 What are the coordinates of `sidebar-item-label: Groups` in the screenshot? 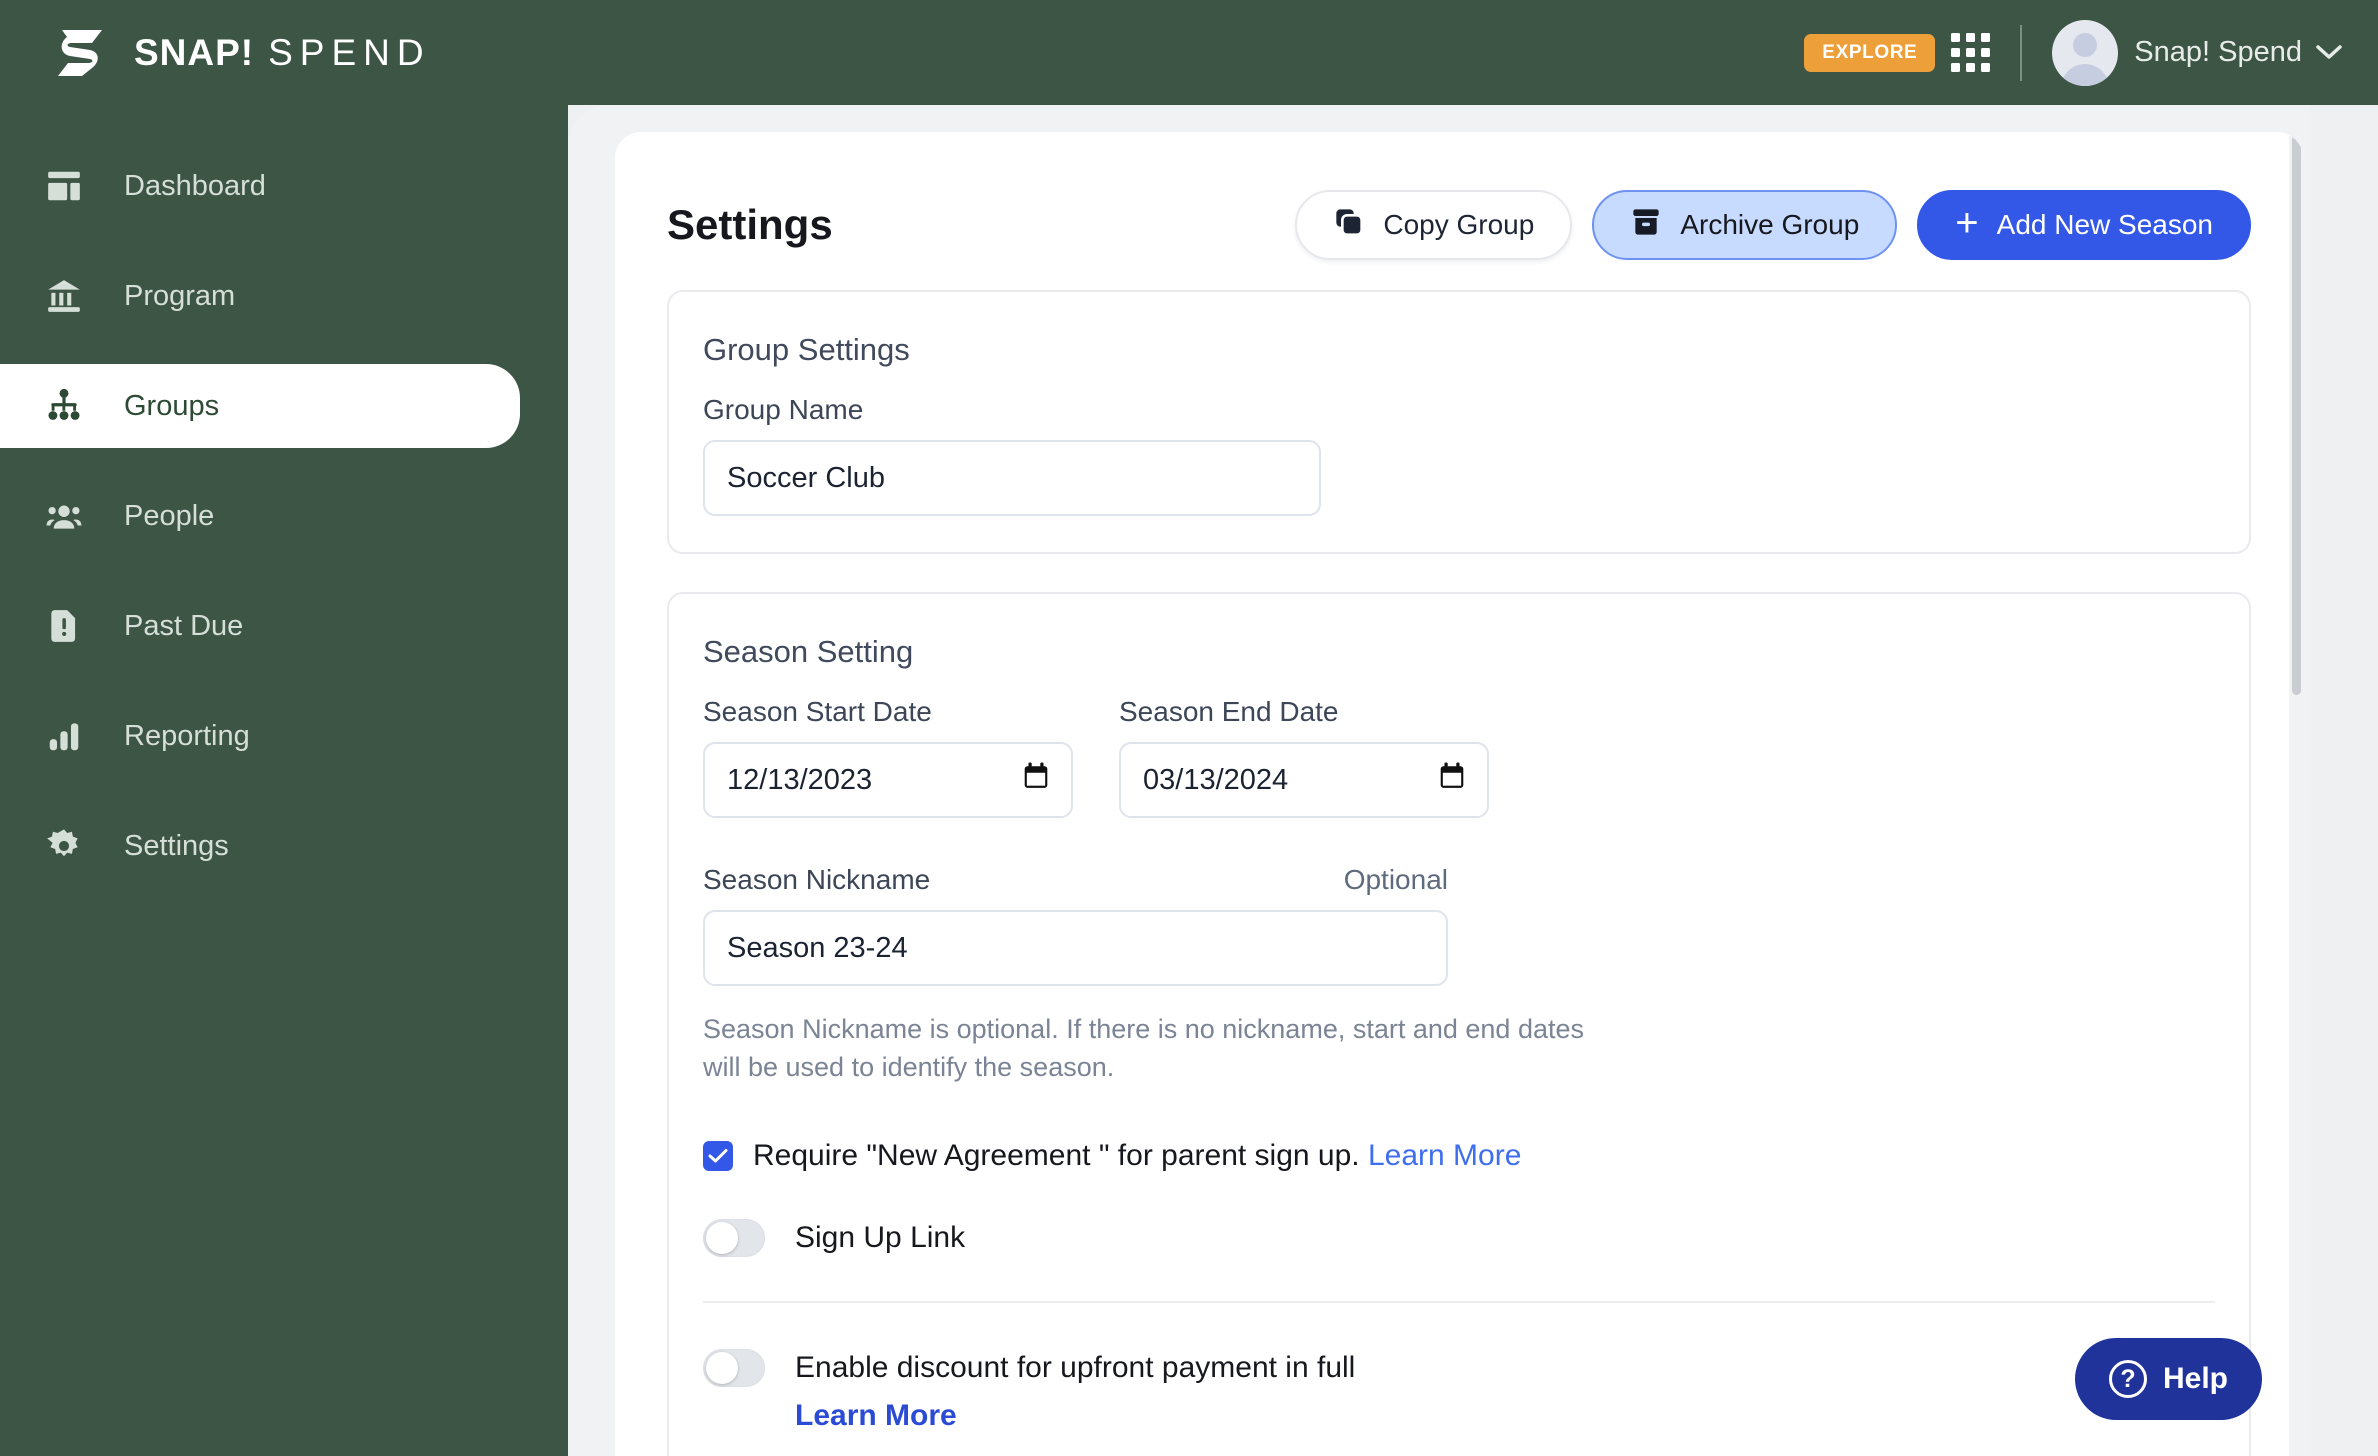 It's located at (172, 405).